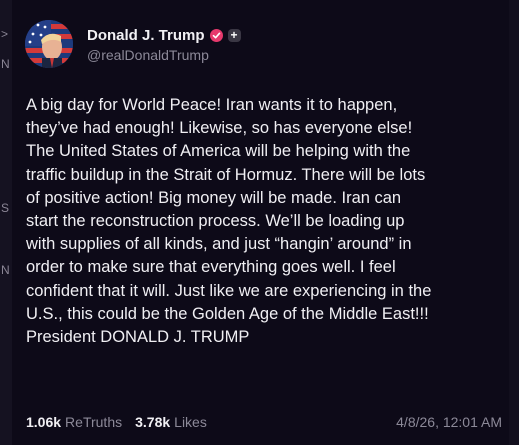 Image resolution: width=519 pixels, height=445 pixels. I want to click on retruths-count: 1.06k, so click(43, 422).